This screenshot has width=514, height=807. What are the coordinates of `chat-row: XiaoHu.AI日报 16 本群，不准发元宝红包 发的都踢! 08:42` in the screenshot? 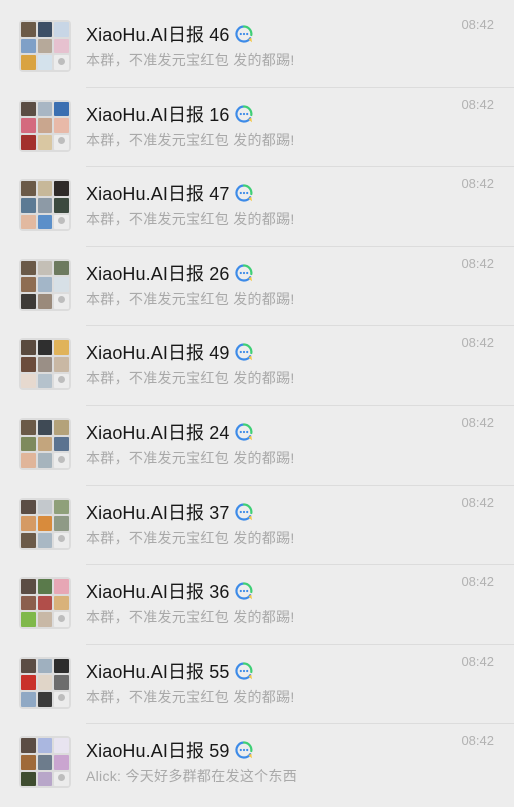 It's located at (257, 126).